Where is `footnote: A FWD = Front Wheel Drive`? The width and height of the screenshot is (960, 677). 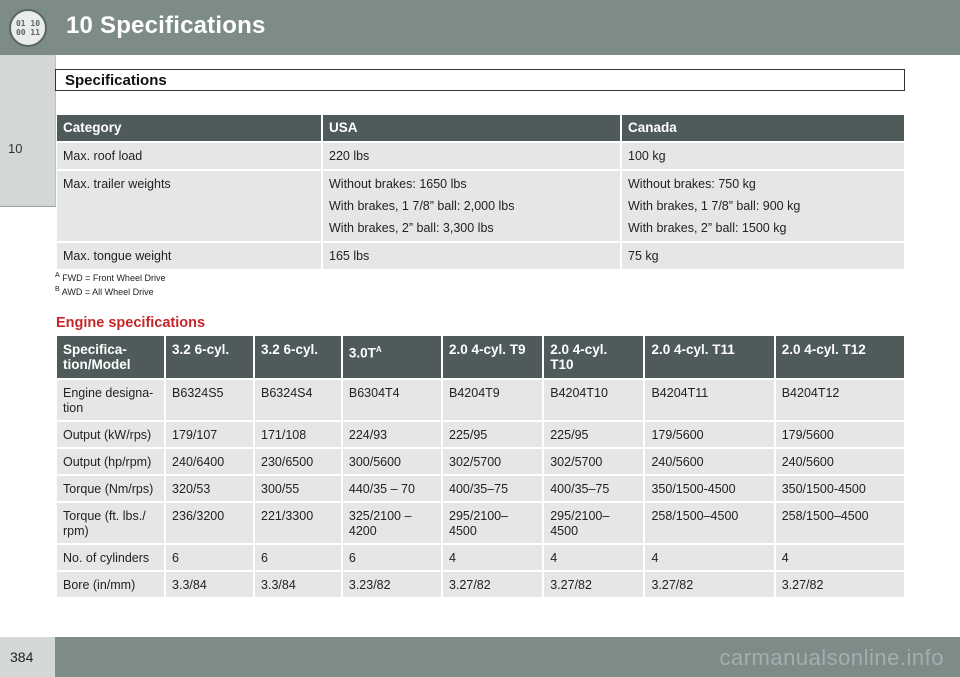 footnote: A FWD = Front Wheel Drive is located at coordinates (110, 277).